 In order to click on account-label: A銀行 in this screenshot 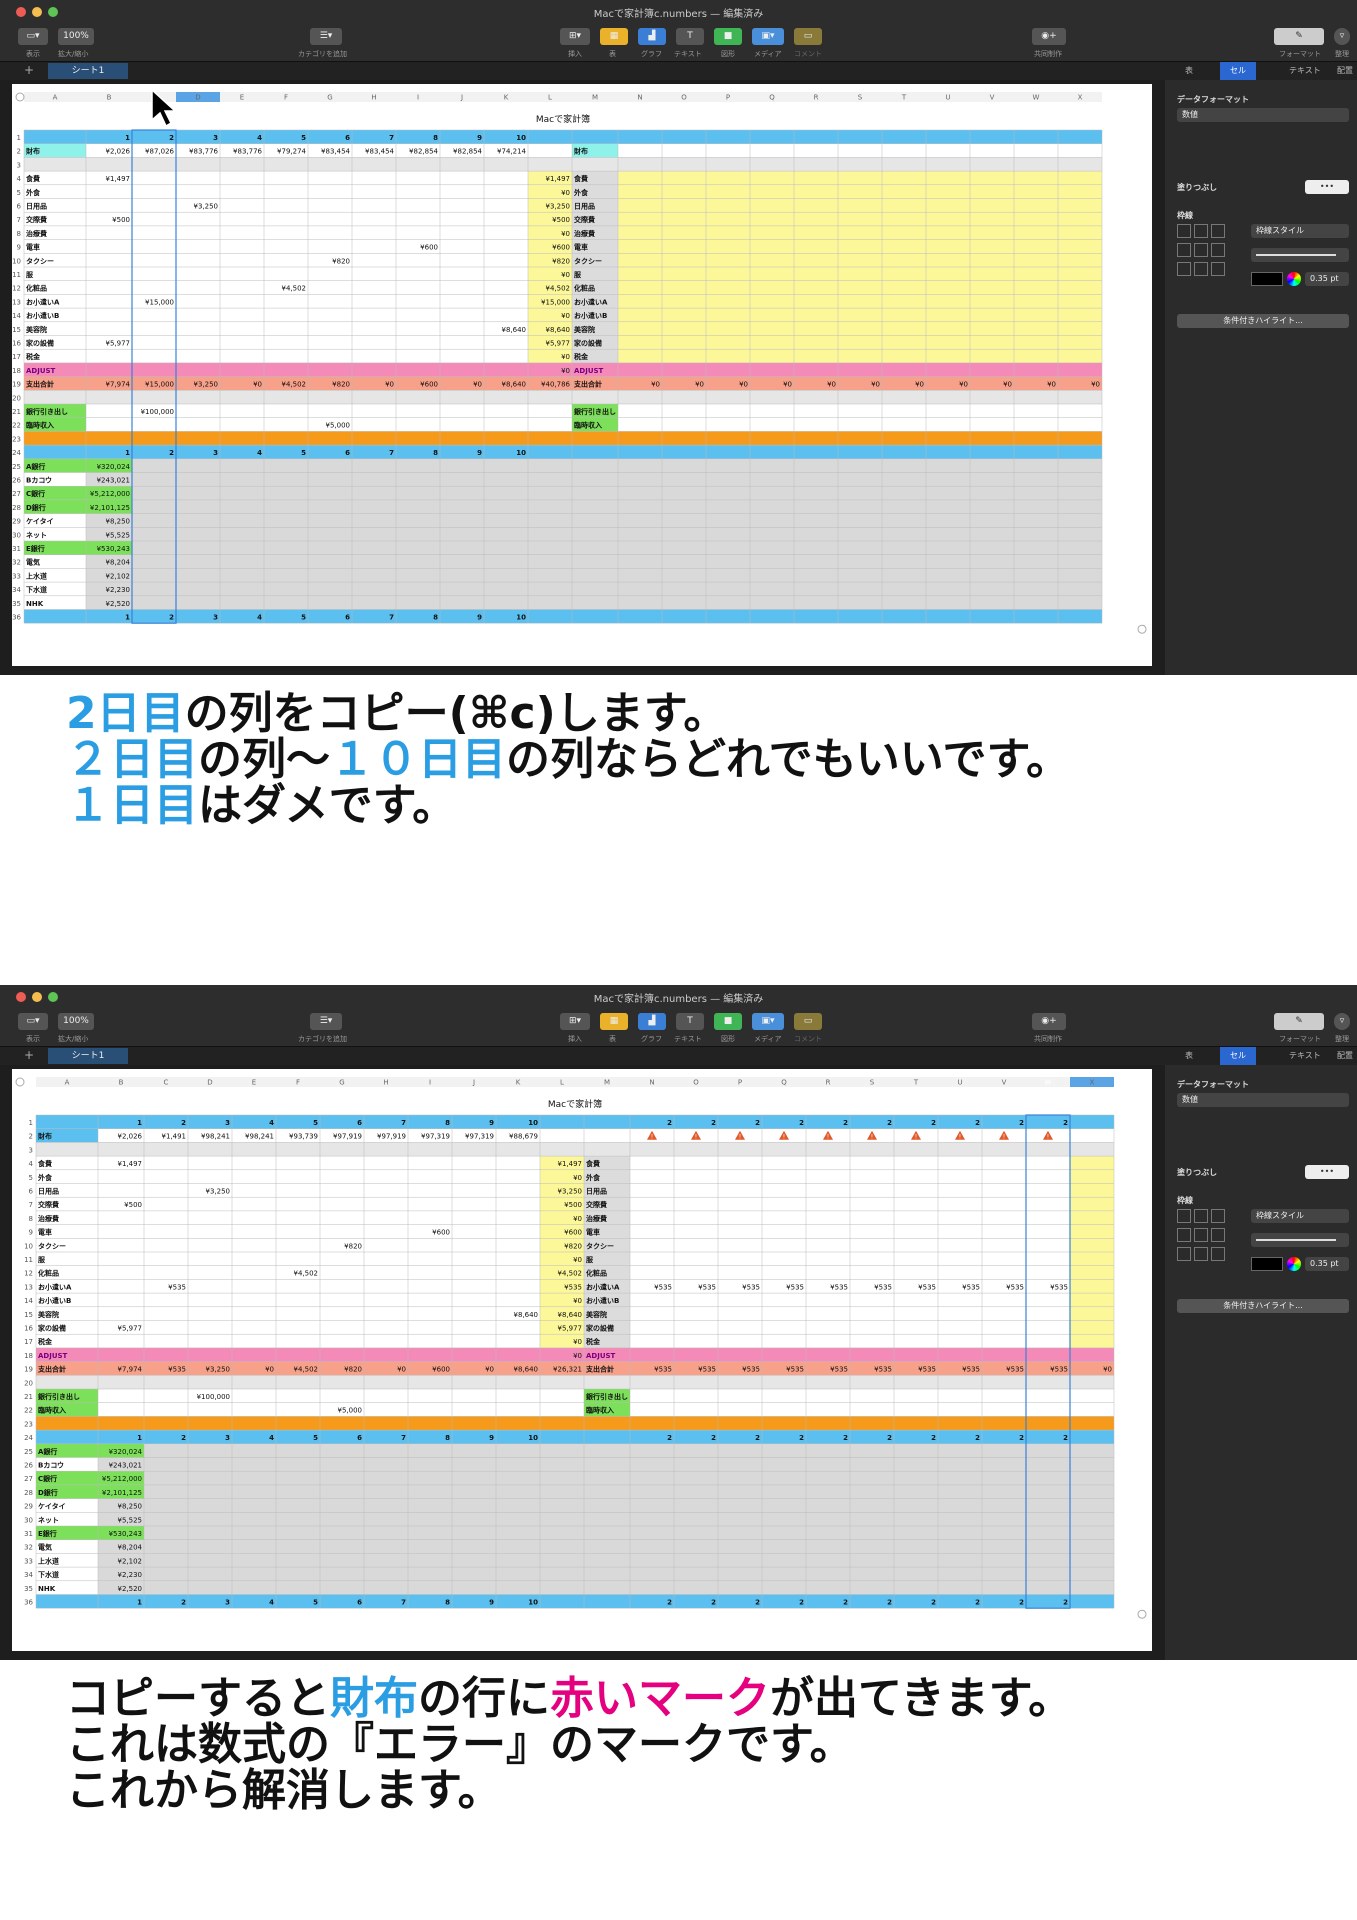, I will do `click(47, 1451)`.